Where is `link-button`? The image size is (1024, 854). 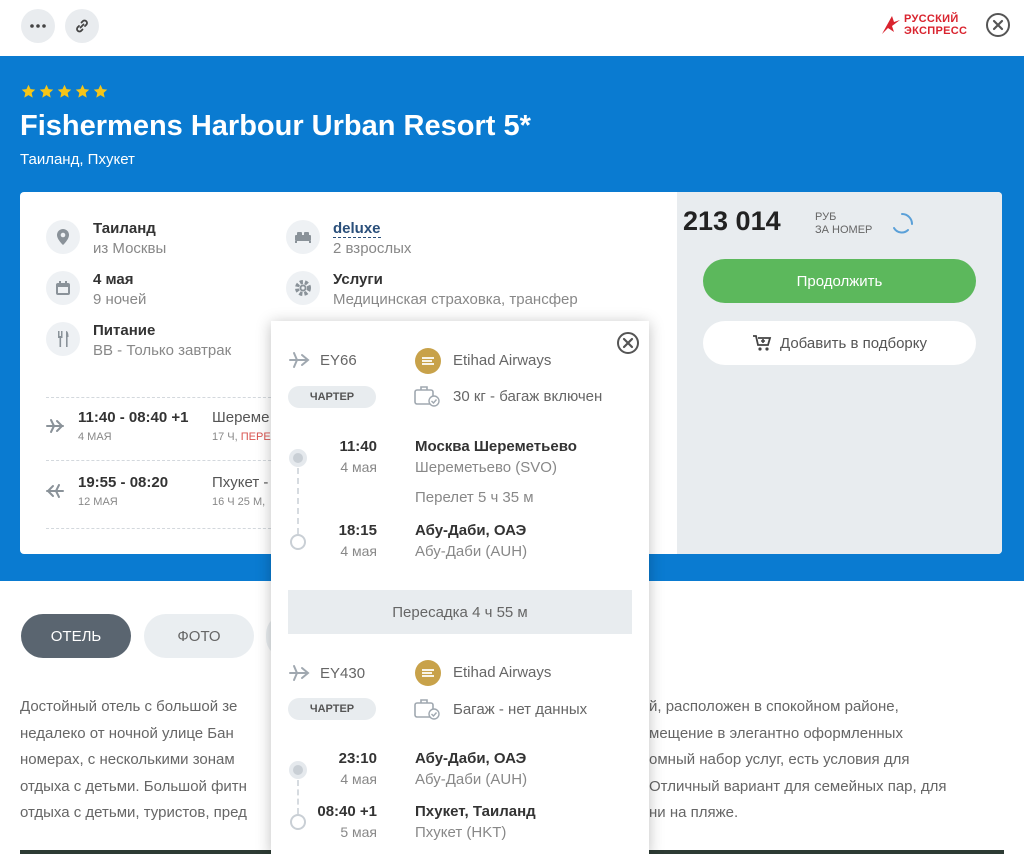
link-button is located at coordinates (82, 26).